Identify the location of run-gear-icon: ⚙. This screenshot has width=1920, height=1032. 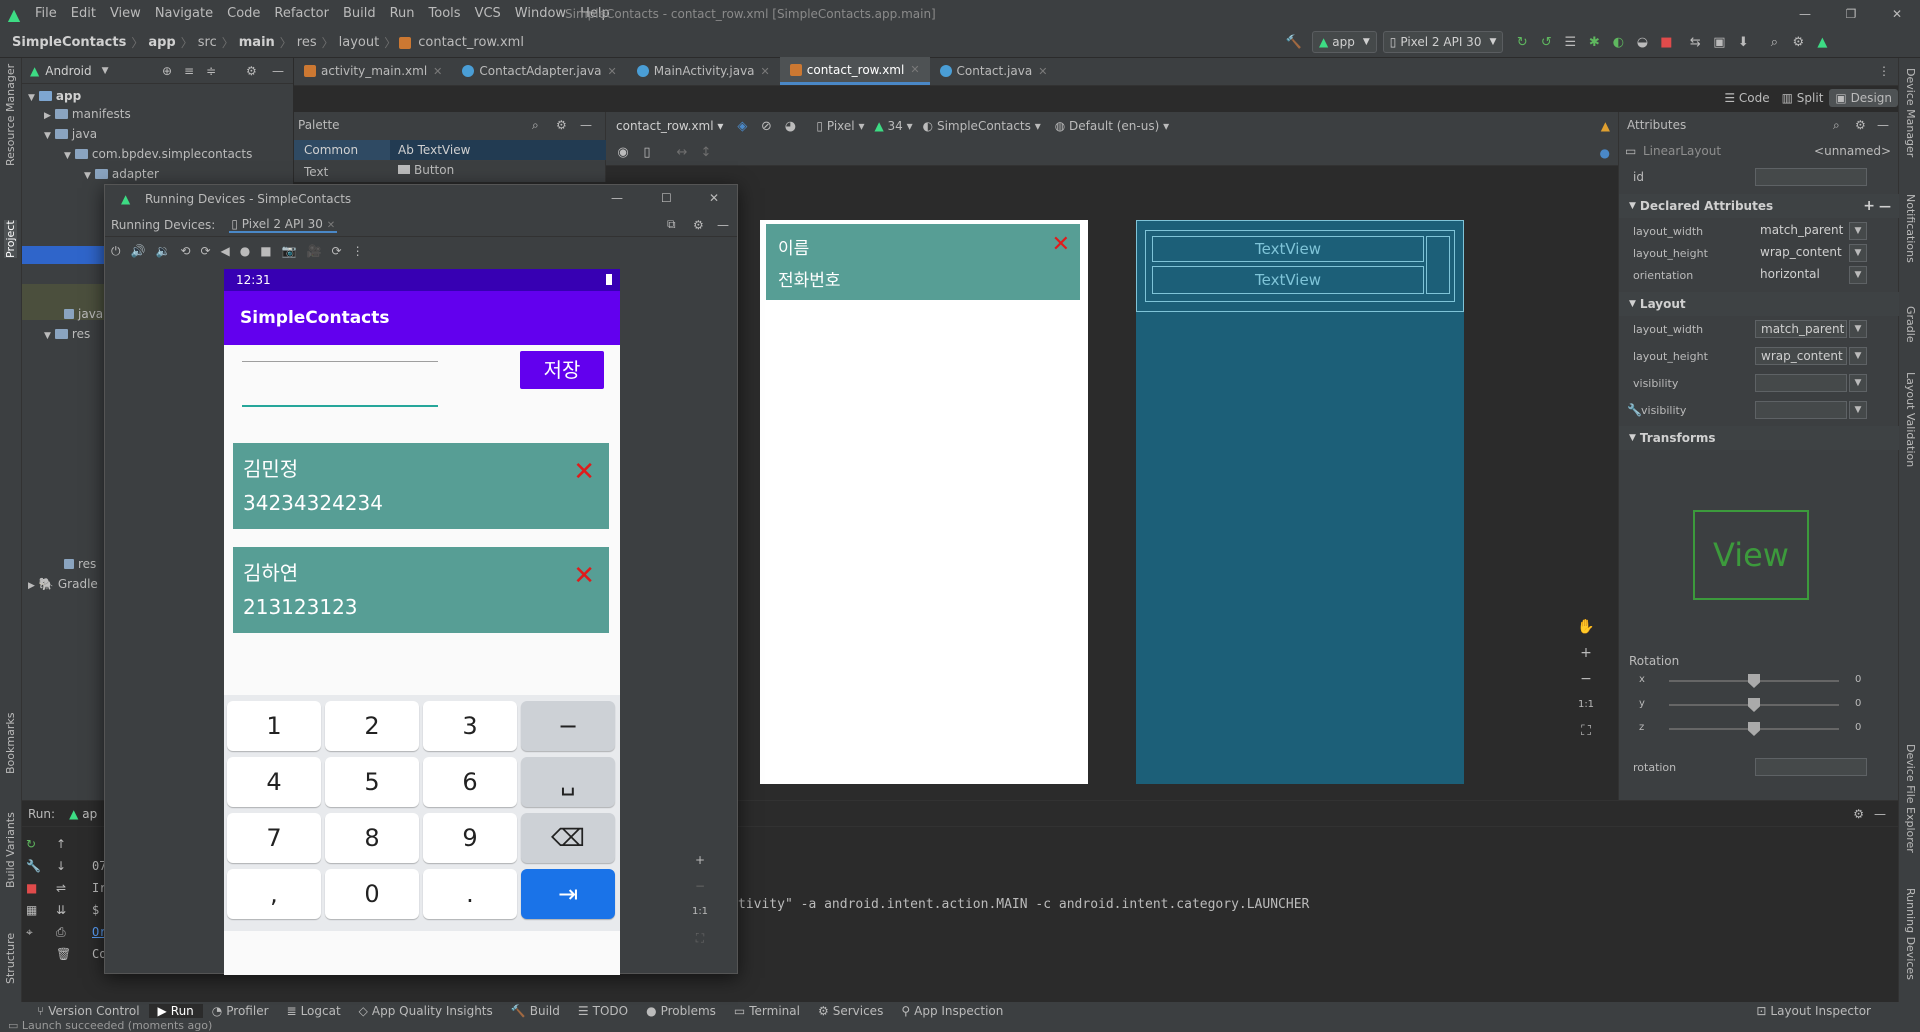
(1858, 814).